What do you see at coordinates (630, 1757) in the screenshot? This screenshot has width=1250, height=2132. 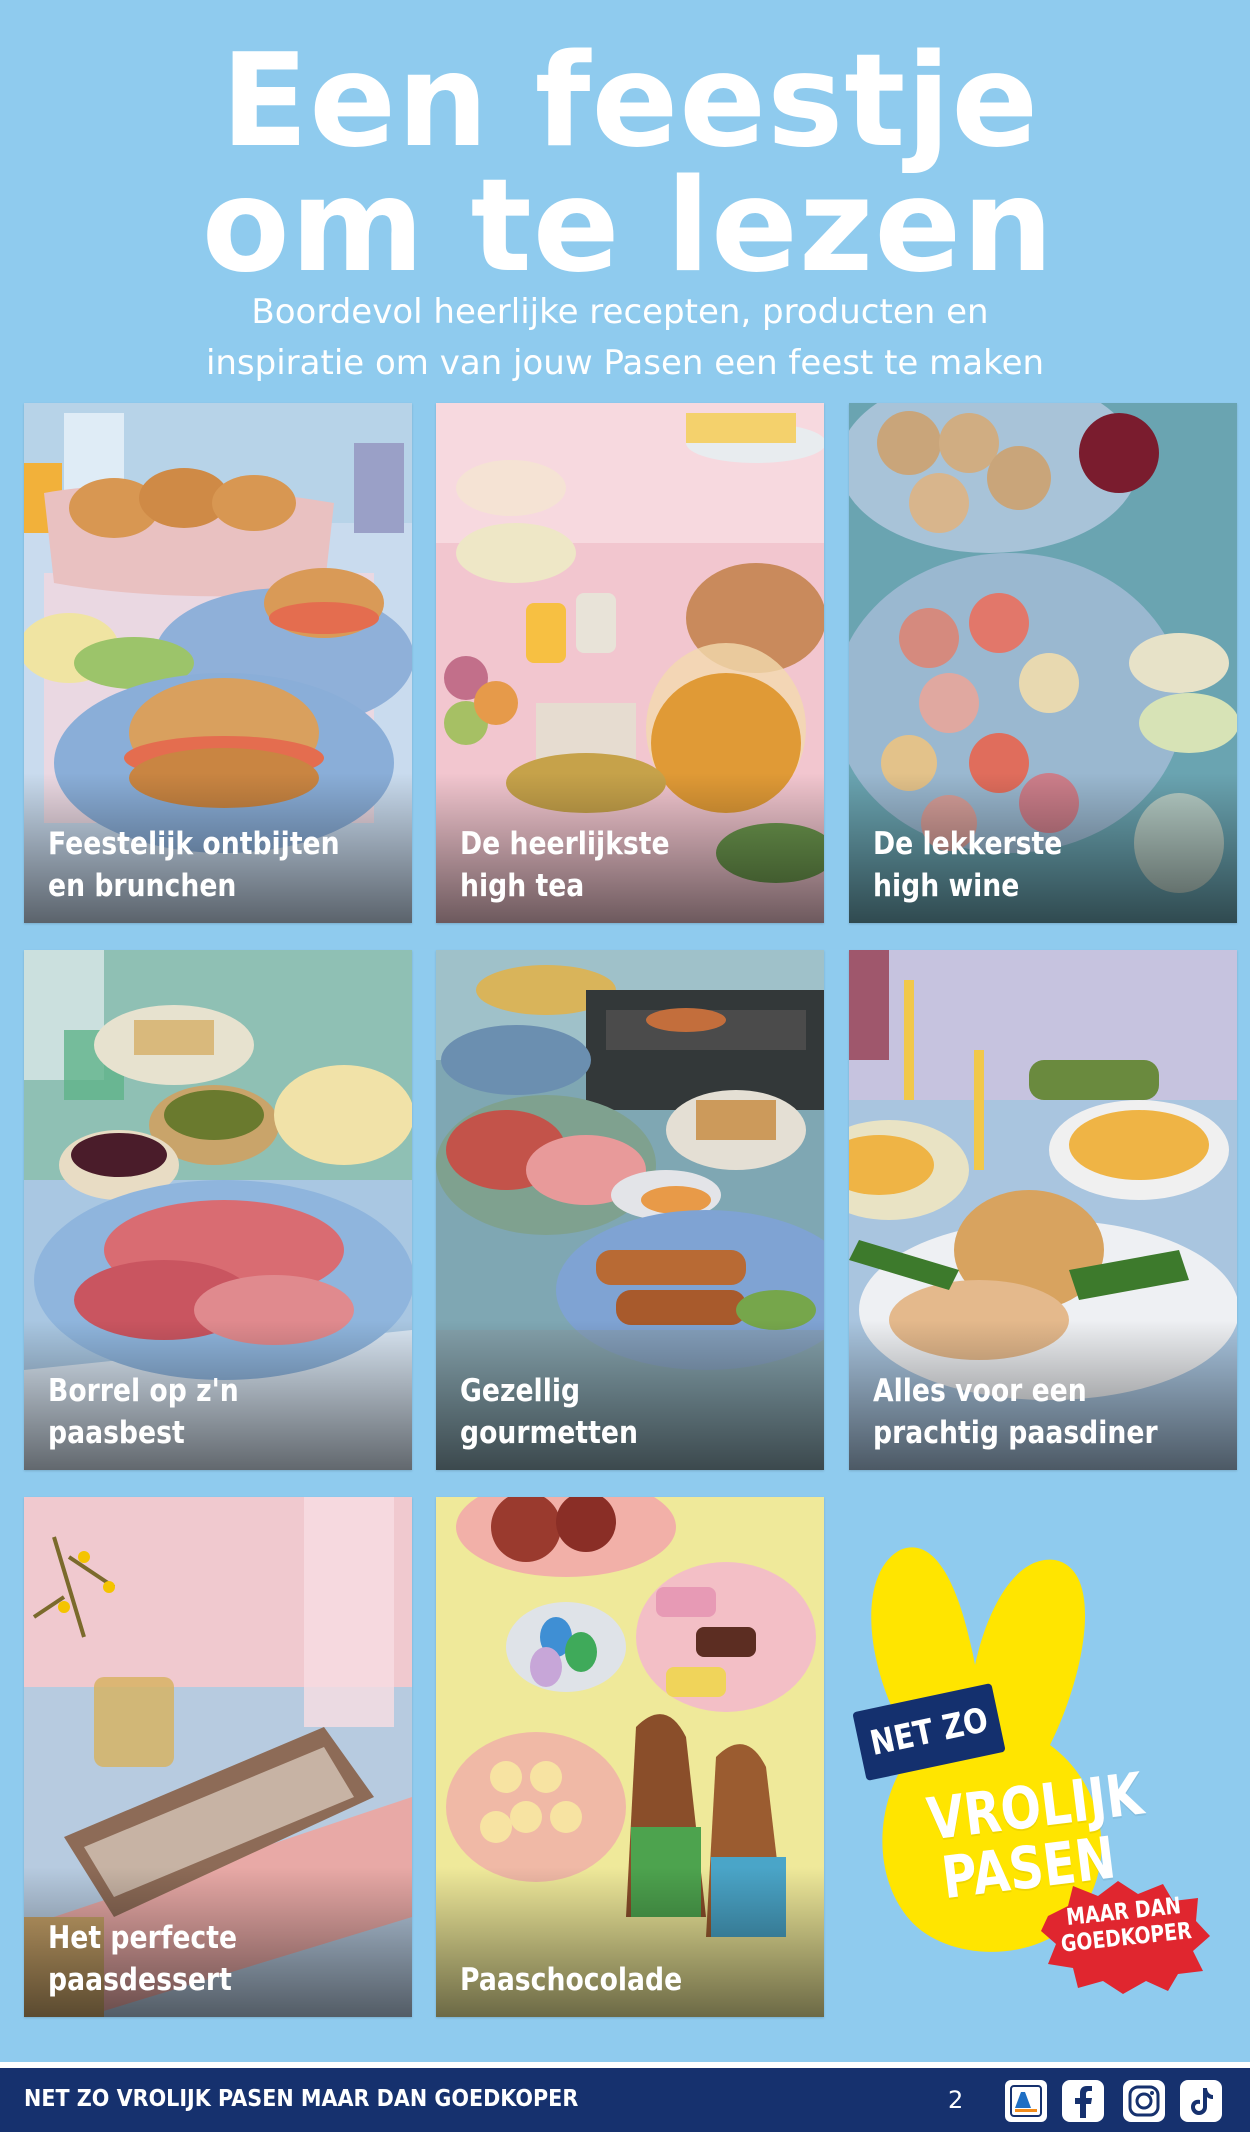 I see `tile-paaschocolade: Paaschocolade` at bounding box center [630, 1757].